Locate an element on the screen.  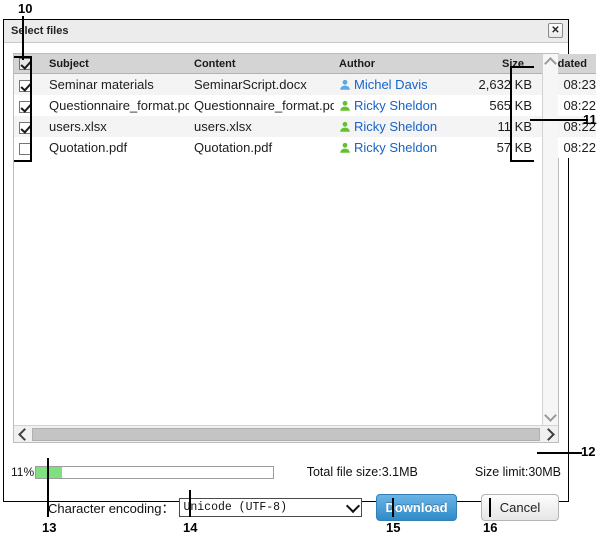
vertical-scrollbar is located at coordinates (550, 239).